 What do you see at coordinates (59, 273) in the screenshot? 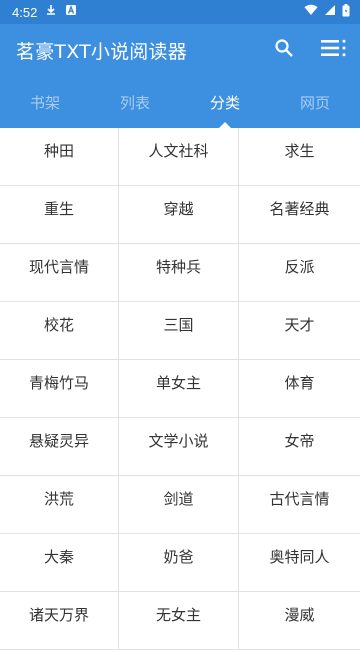
I see `category-item: 现代言情` at bounding box center [59, 273].